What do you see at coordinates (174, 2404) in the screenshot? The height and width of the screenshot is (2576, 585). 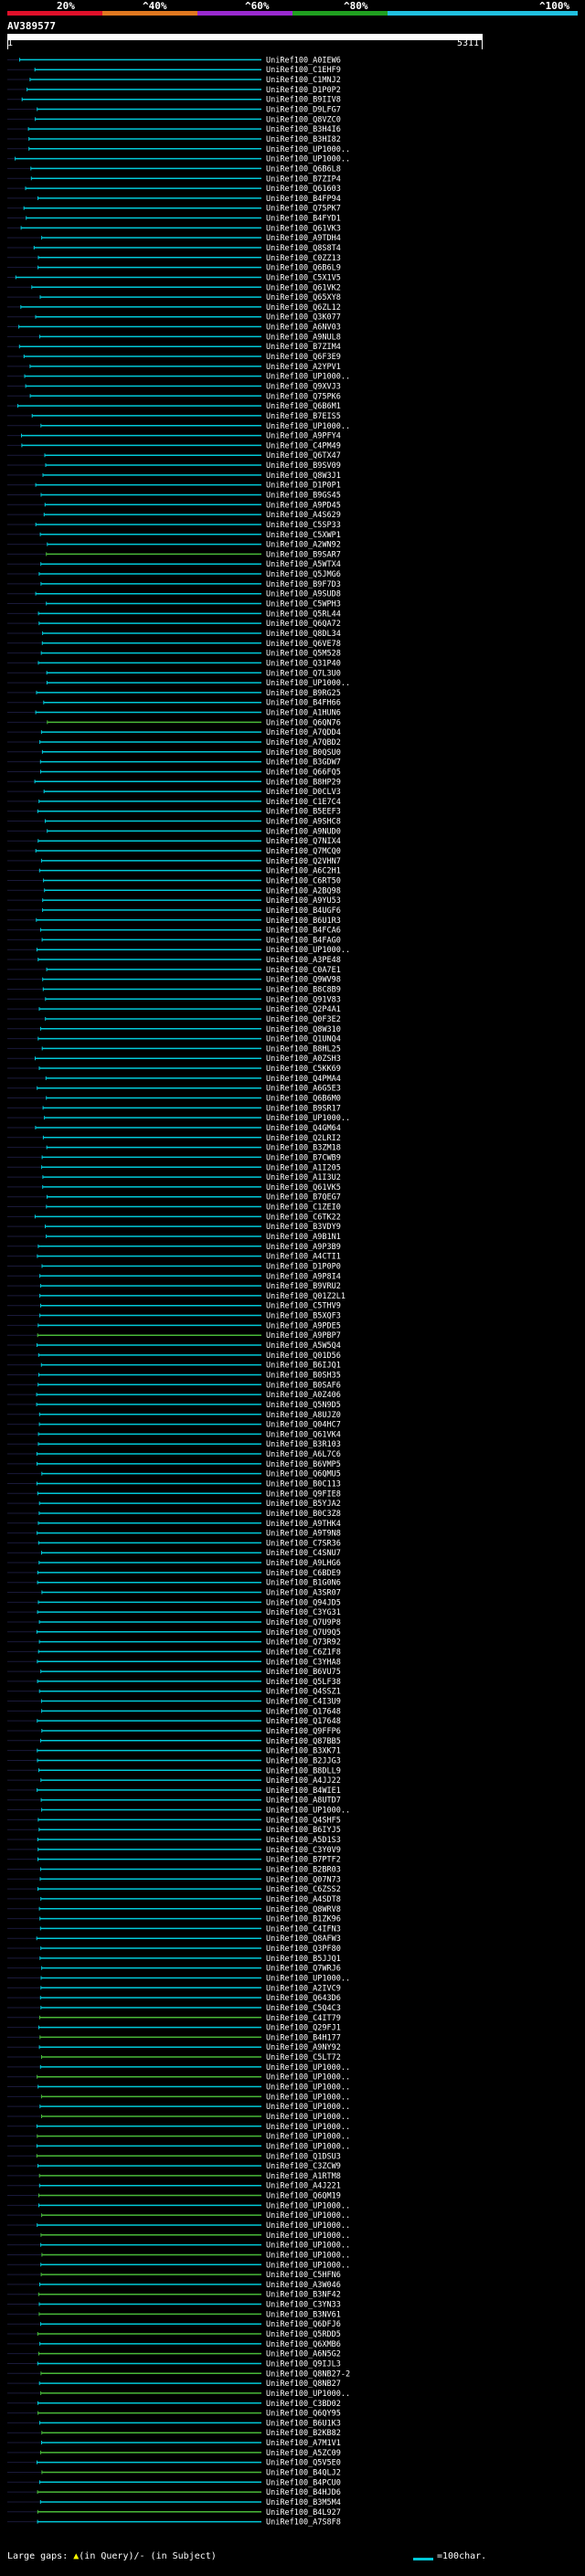 I see `hit-row: UniRef100_C3BD02` at bounding box center [174, 2404].